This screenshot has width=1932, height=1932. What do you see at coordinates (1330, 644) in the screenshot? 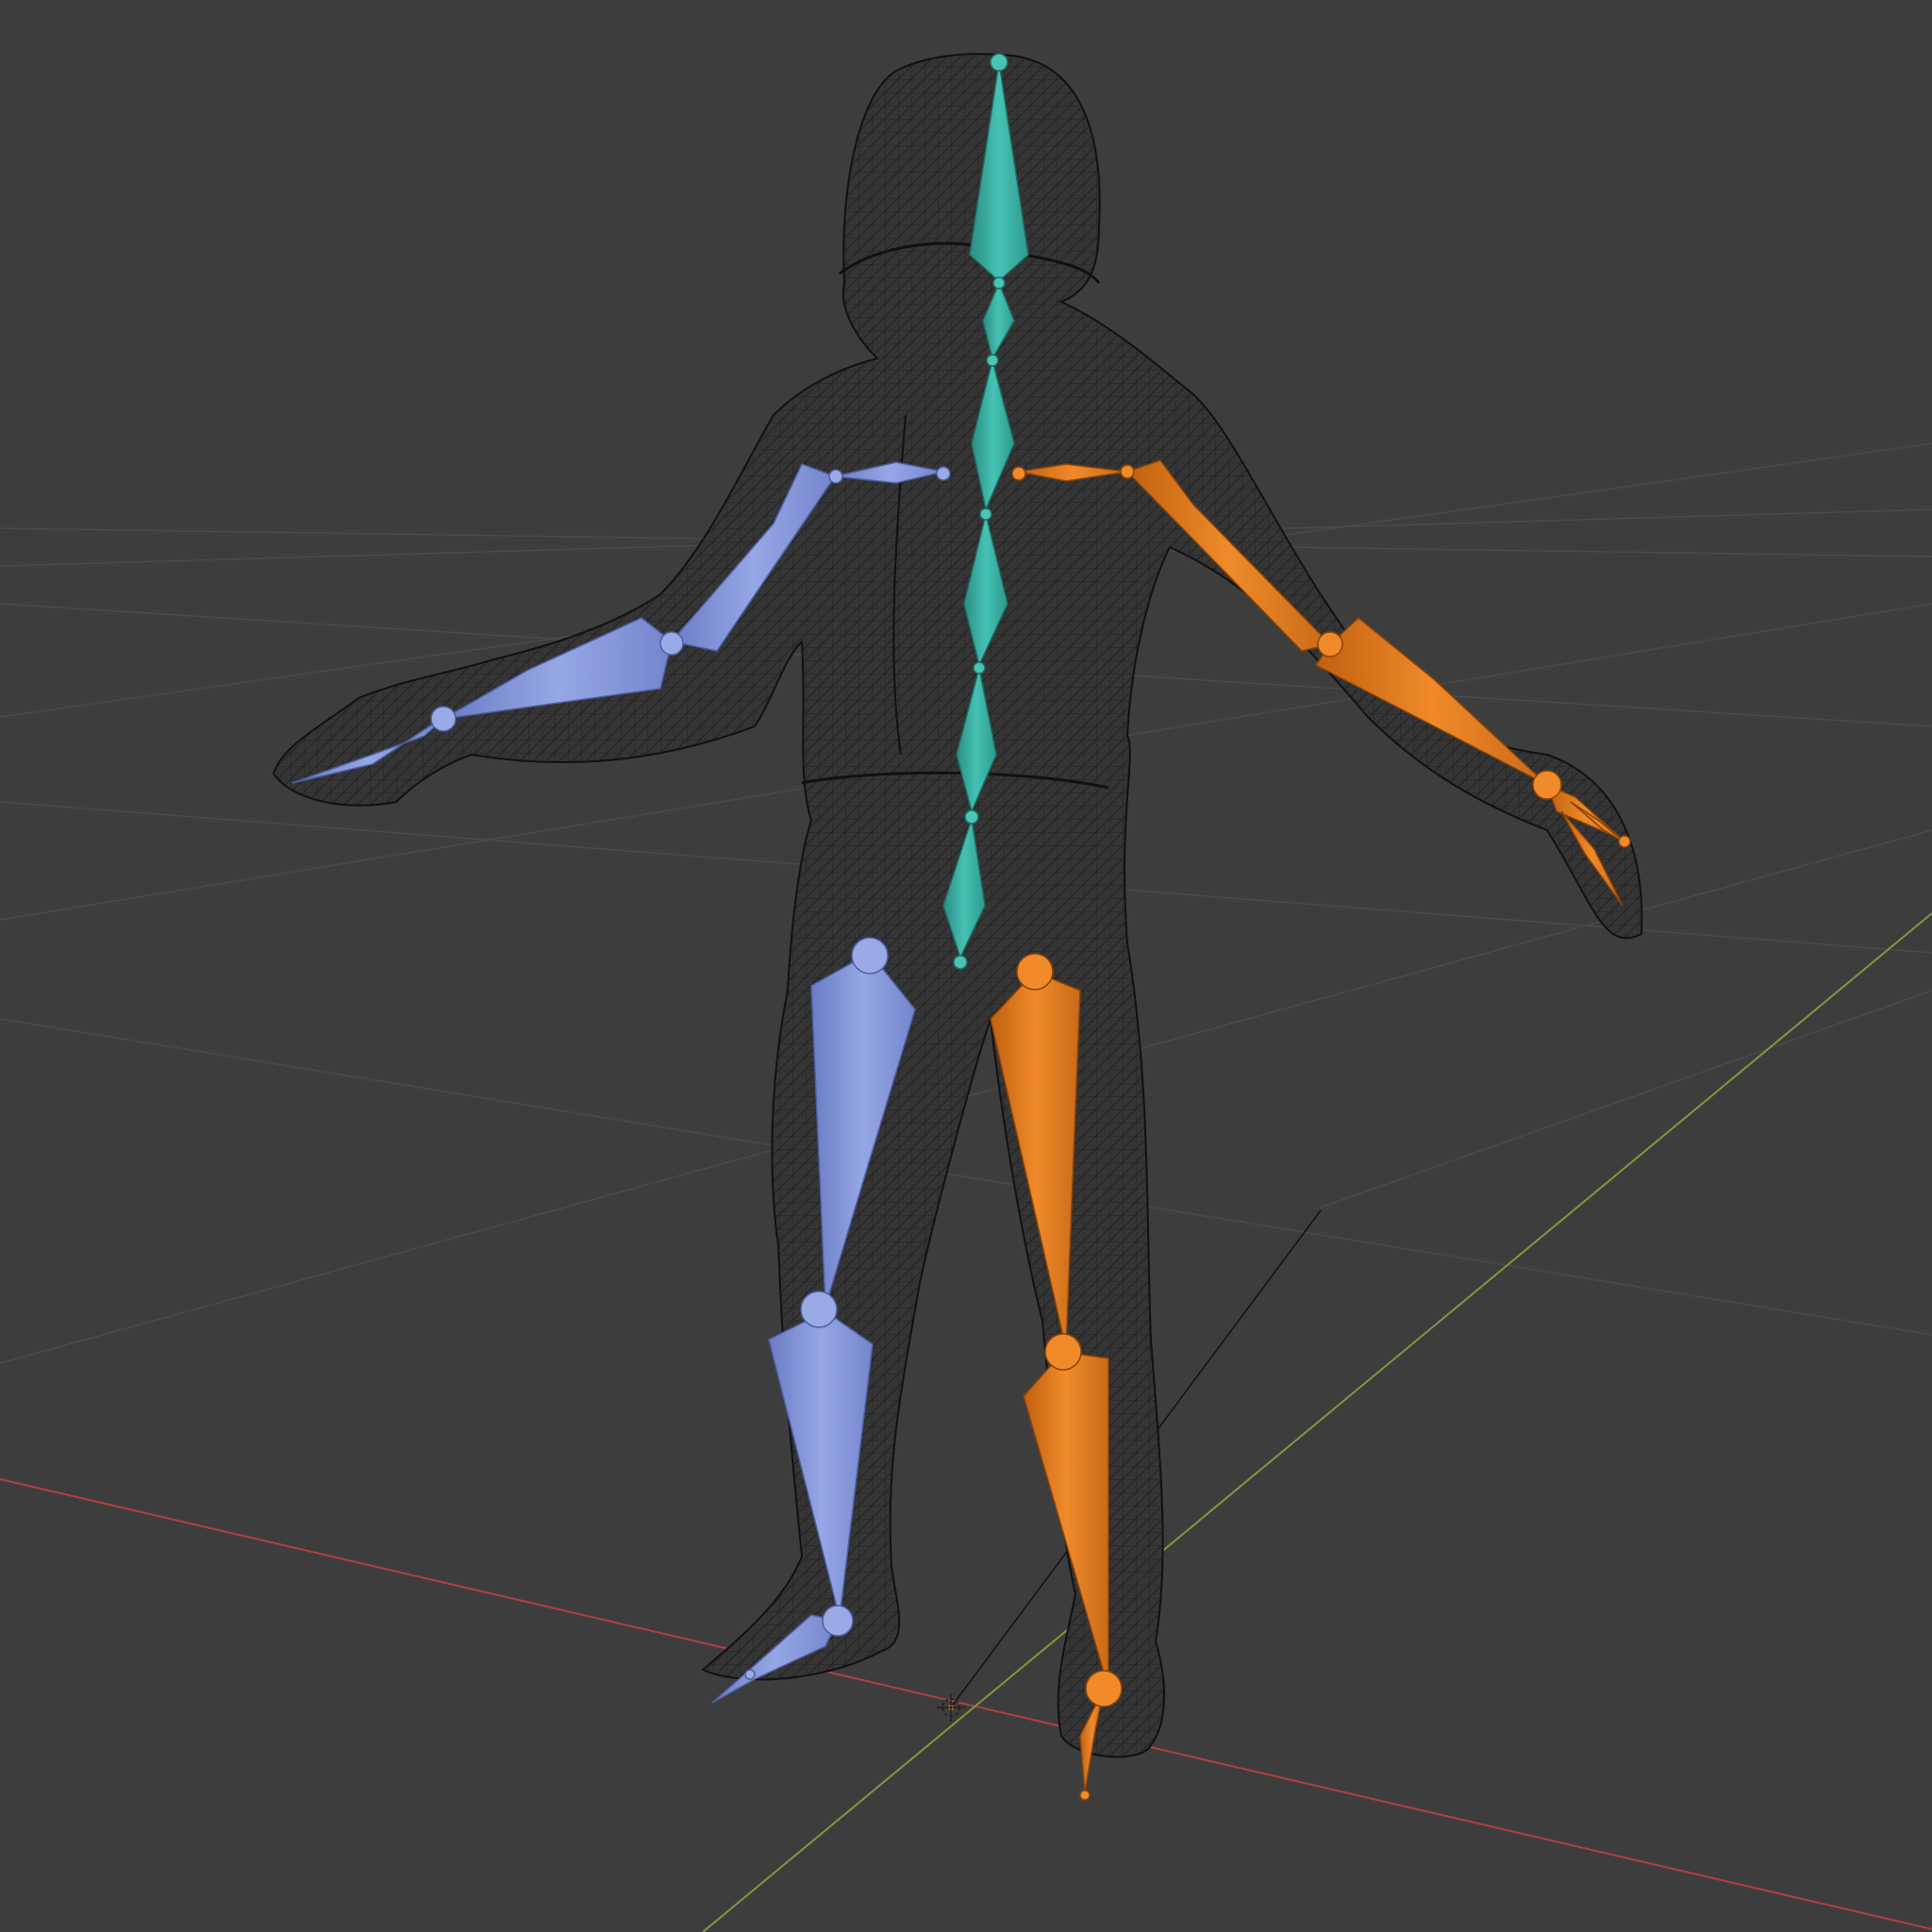
I see `joint-right-elbow` at bounding box center [1330, 644].